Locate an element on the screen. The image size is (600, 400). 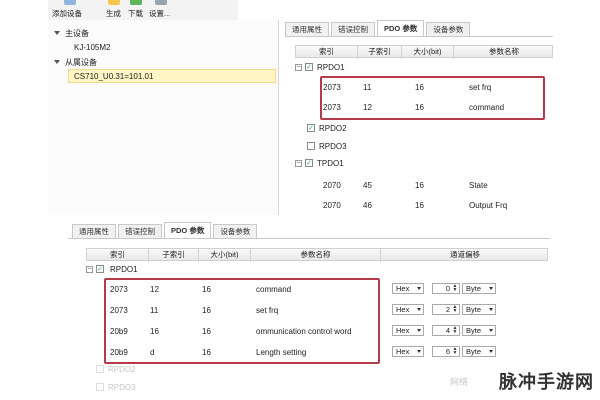
offset-stepper: 4 ▲ ▼ is located at coordinates (446, 330).